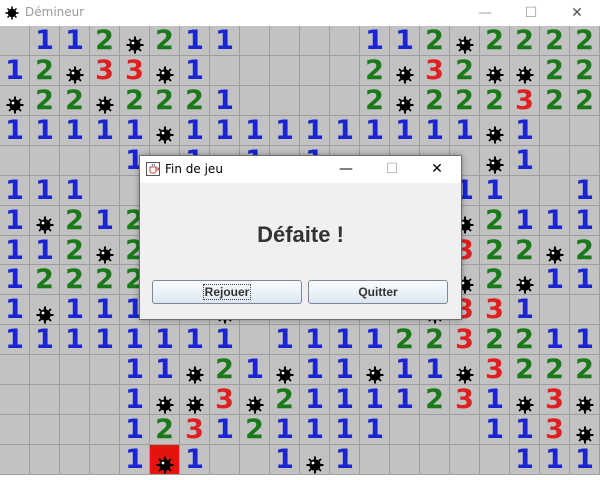 Image resolution: width=600 pixels, height=480 pixels. Describe the element at coordinates (577, 13) in the screenshot. I see `close-button: ✕` at that location.